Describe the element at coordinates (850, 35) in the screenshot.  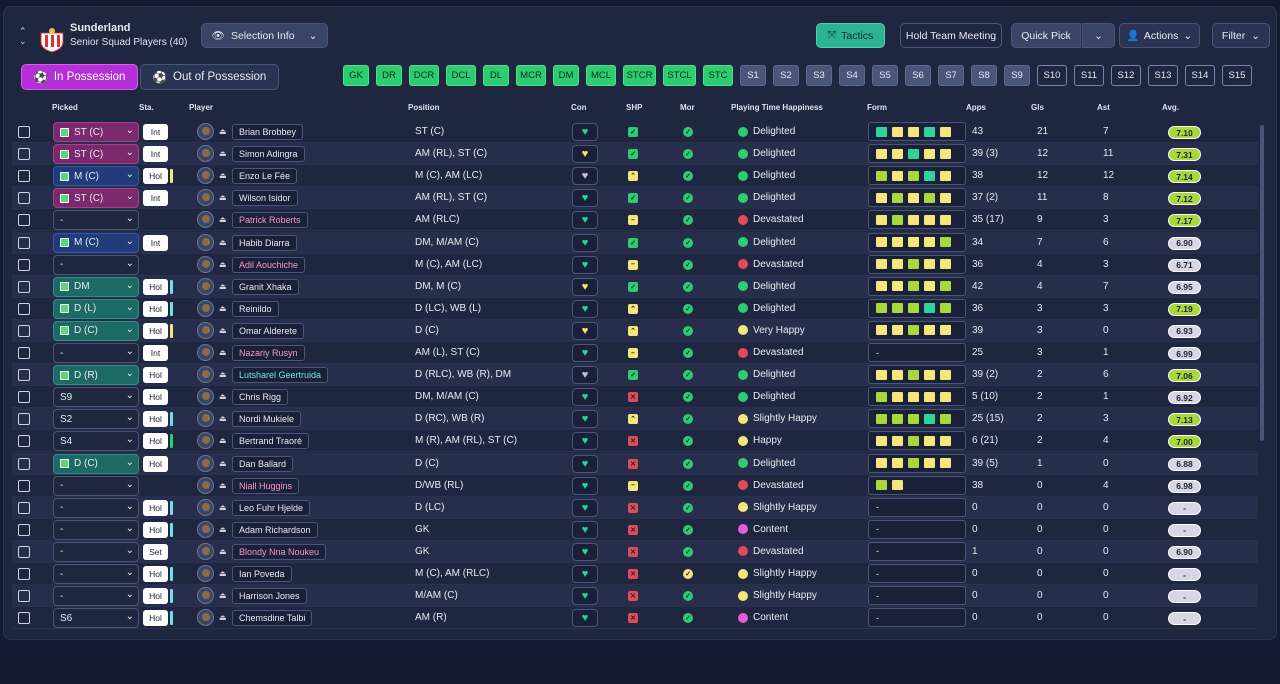
I see `tactics-button: ⤧ Tactics` at that location.